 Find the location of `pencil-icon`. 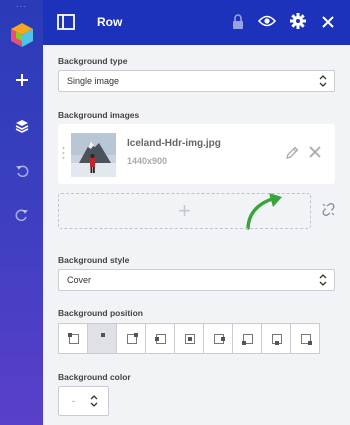

pencil-icon is located at coordinates (292, 153).